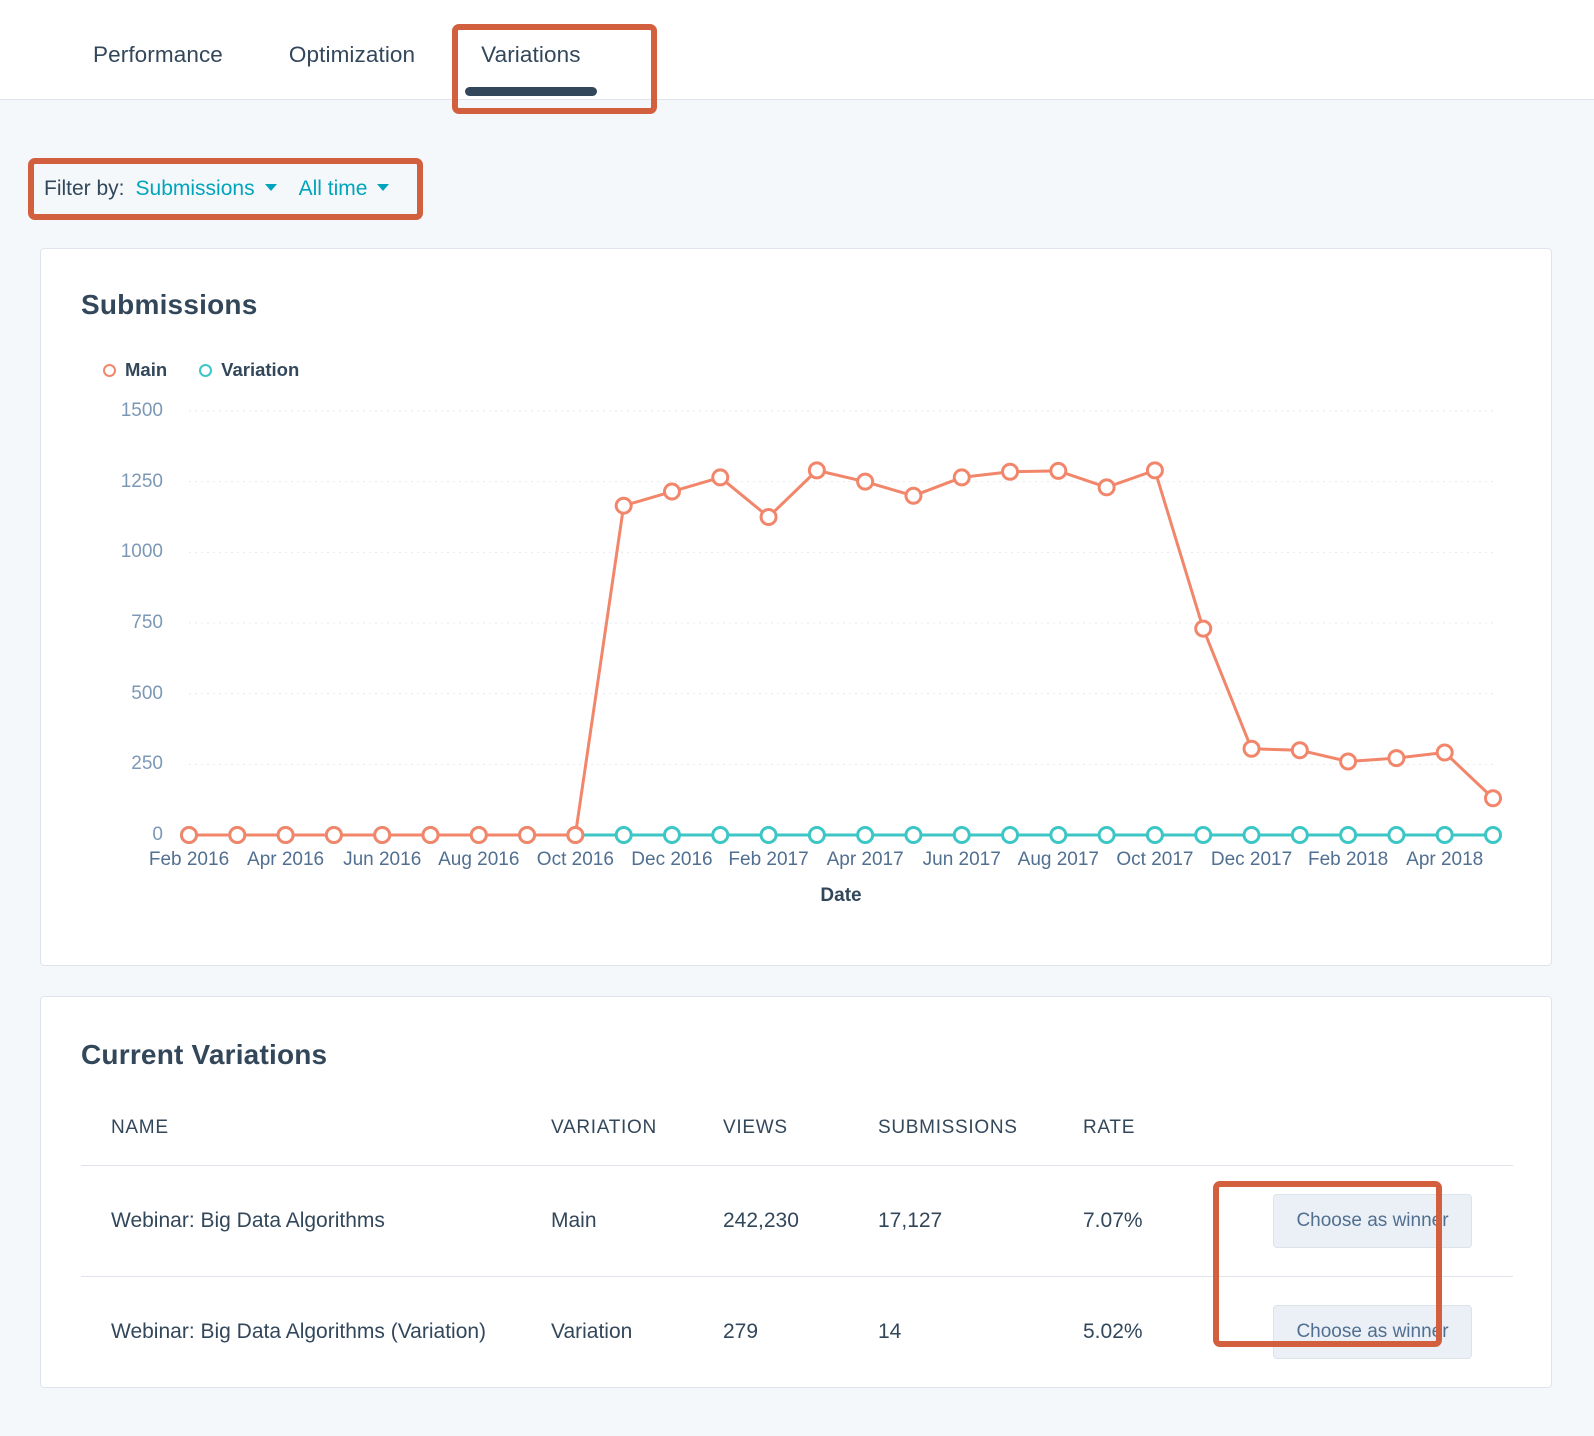 The image size is (1594, 1436). I want to click on cell-name: Webinar: Big Data Algorithms (Variation), so click(299, 1331).